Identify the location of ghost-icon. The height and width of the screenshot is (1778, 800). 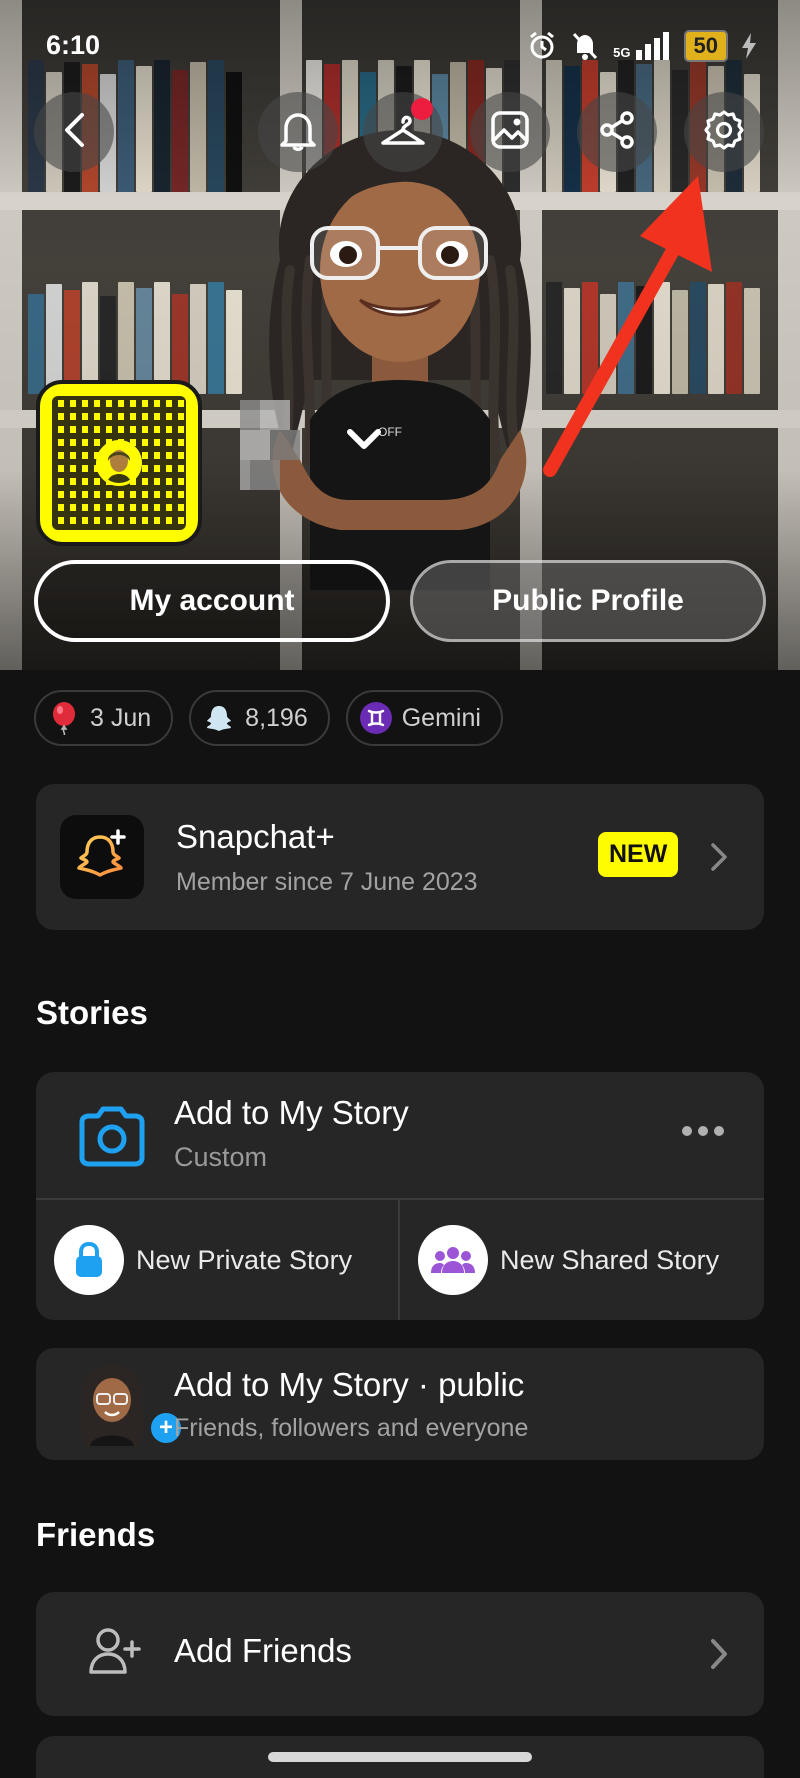
(219, 718).